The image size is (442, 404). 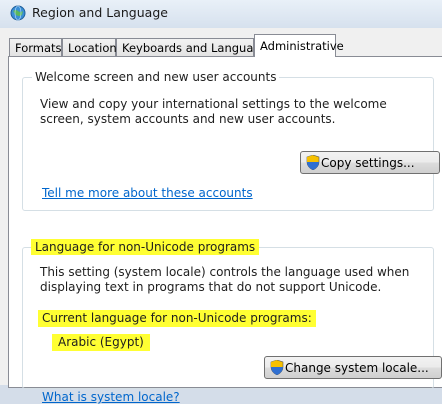 I want to click on nonunicode-group-title: Language for non-Unicode programs, so click(x=145, y=247).